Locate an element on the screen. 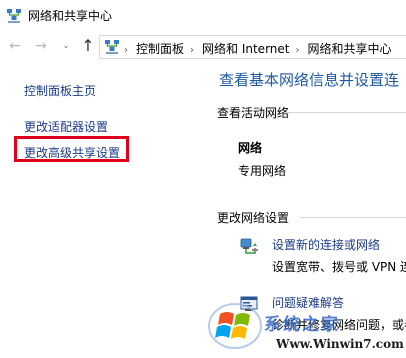 This screenshot has height=358, width=406. back-arrow-icon: ← is located at coordinates (15, 46).